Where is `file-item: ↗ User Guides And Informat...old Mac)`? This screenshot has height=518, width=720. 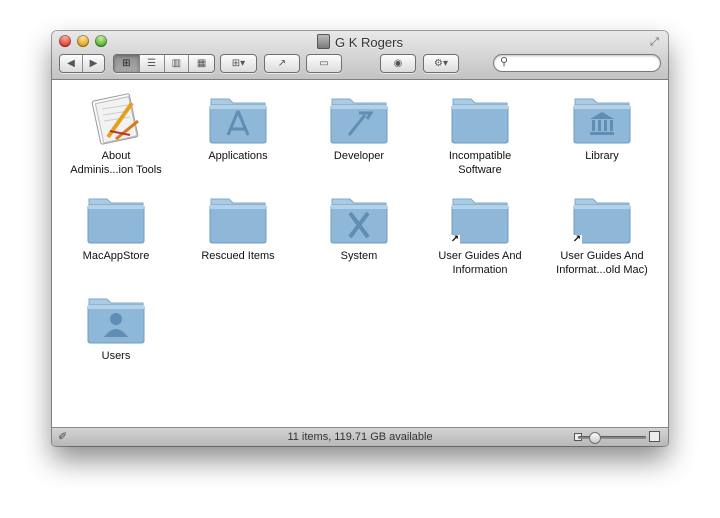
file-item: ↗ User Guides And Informat...old Mac) is located at coordinates (602, 234).